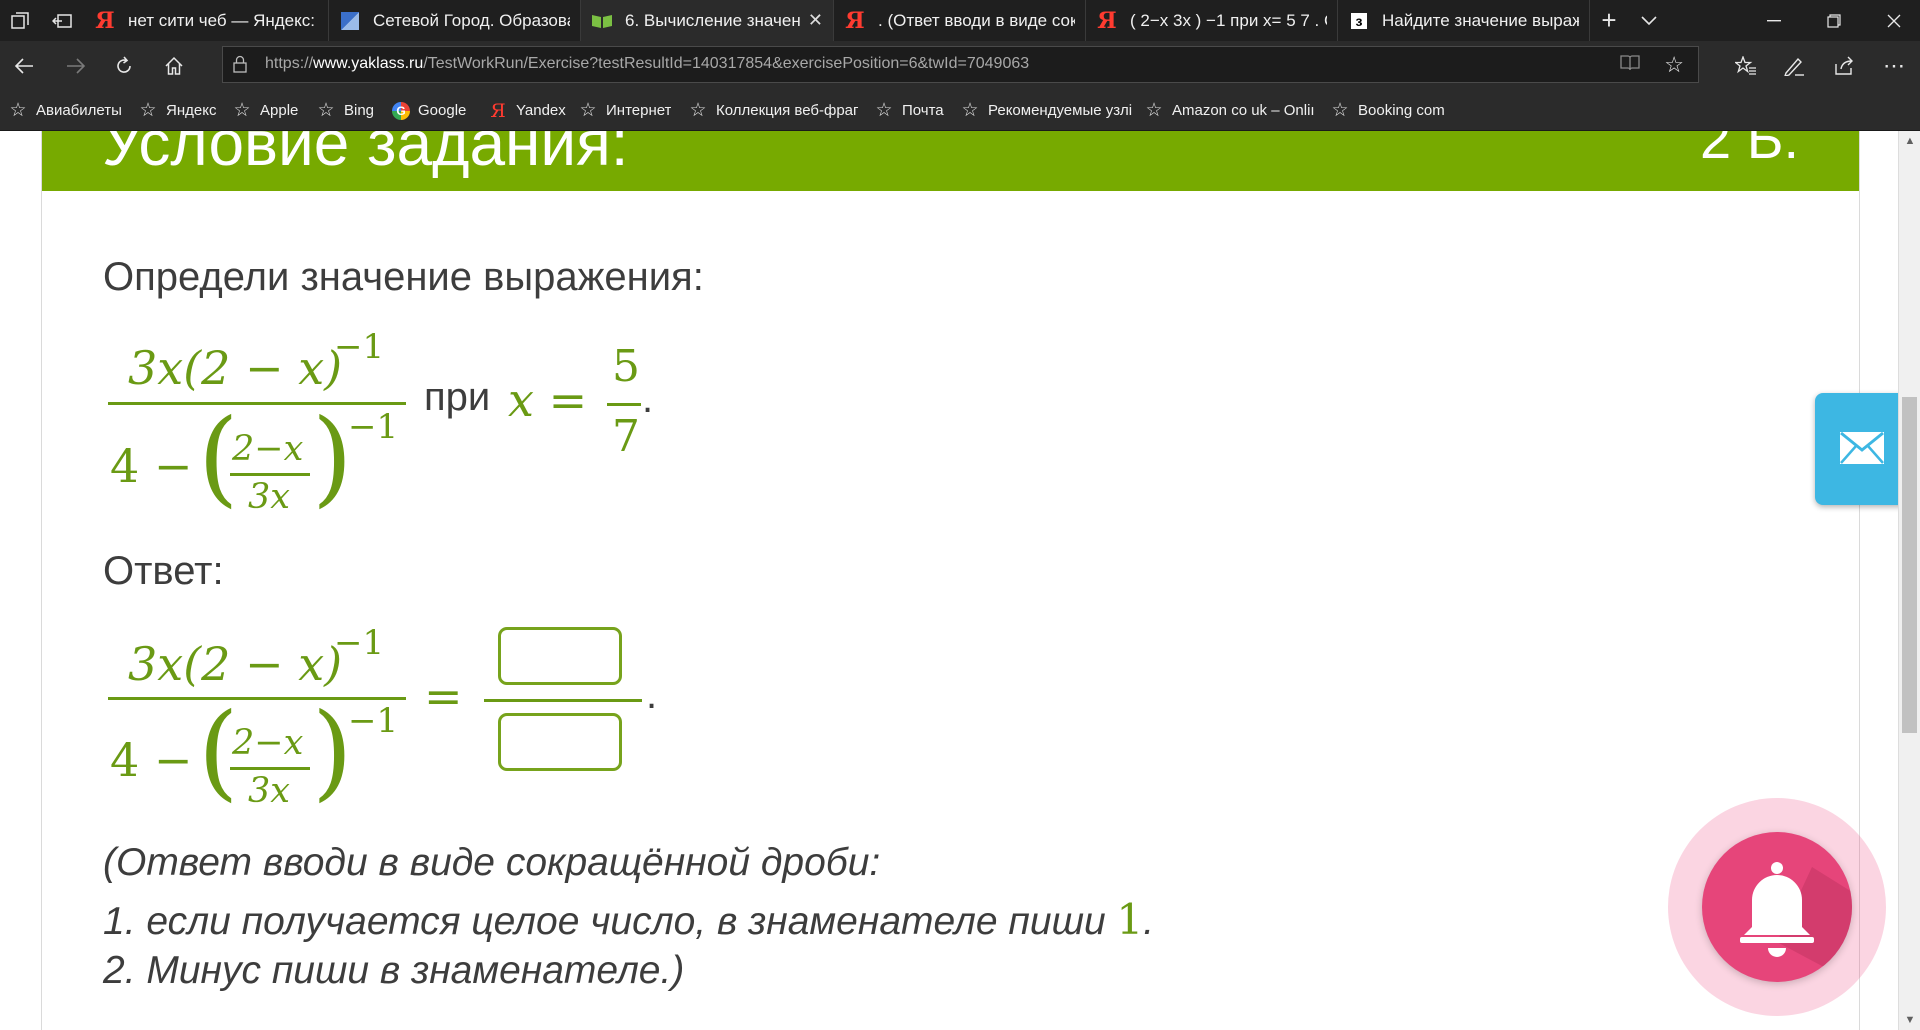 Image resolution: width=1920 pixels, height=1030 pixels. I want to click on answer-period: ., so click(652, 695).